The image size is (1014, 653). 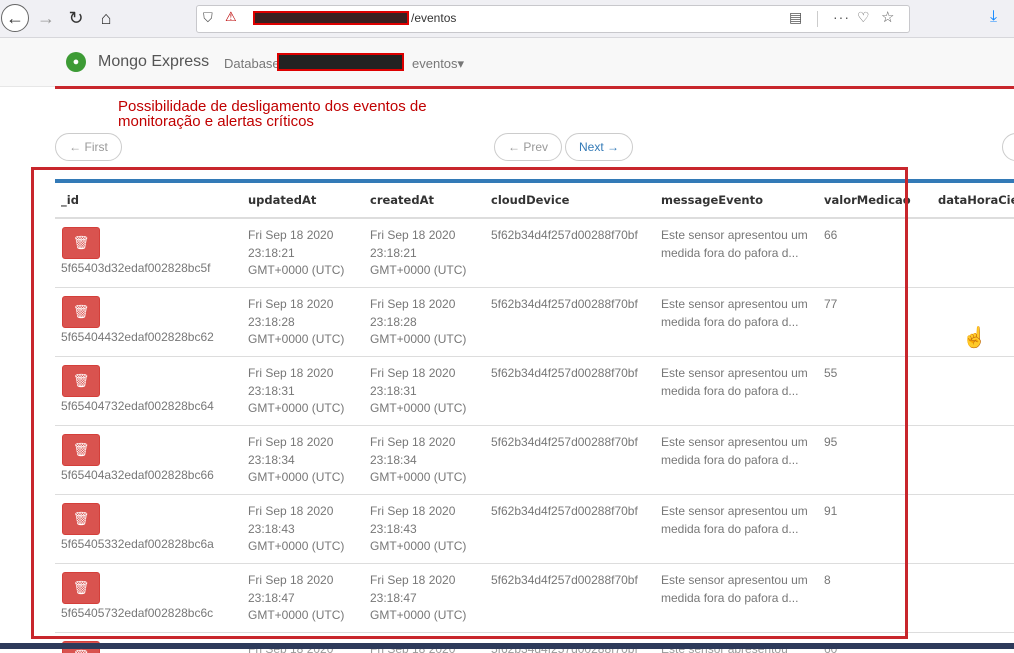 I want to click on lock-icon: ⚠, so click(x=231, y=17).